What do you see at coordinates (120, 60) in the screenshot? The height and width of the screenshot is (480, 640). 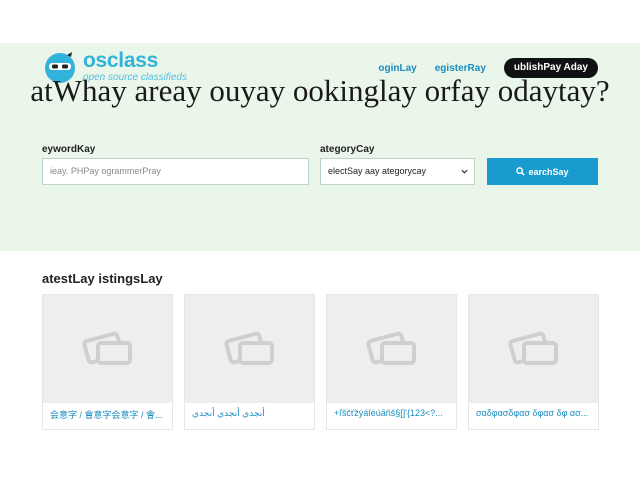 I see `logo-name: osclass` at bounding box center [120, 60].